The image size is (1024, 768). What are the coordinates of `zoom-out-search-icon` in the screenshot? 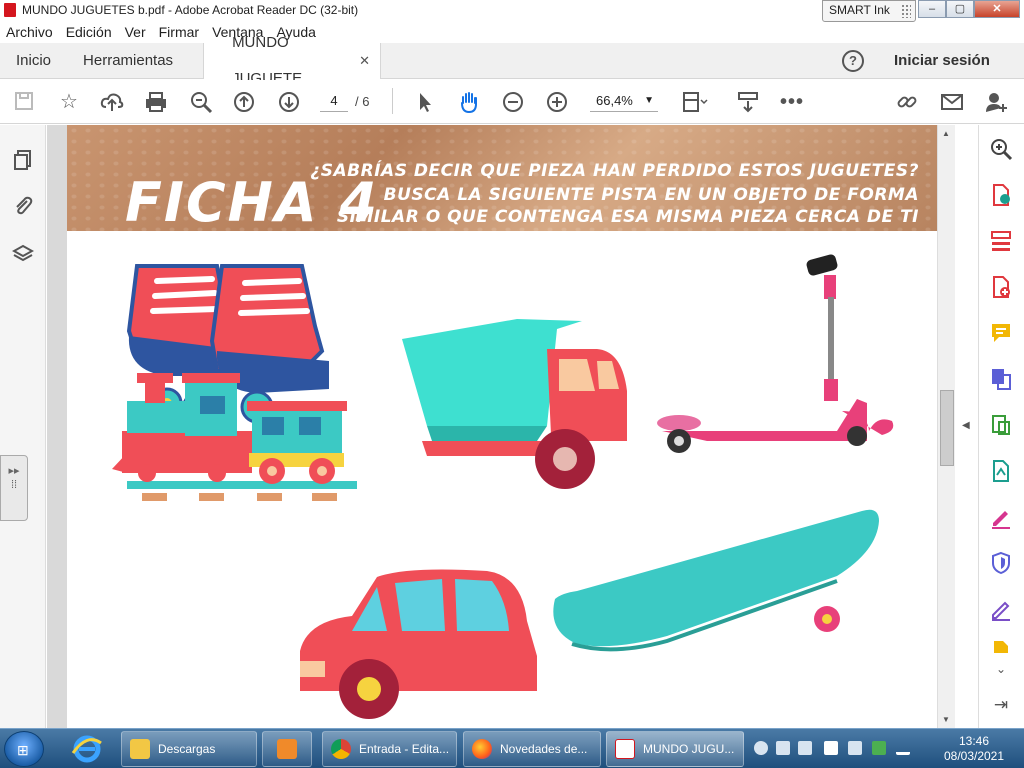 It's located at (201, 102).